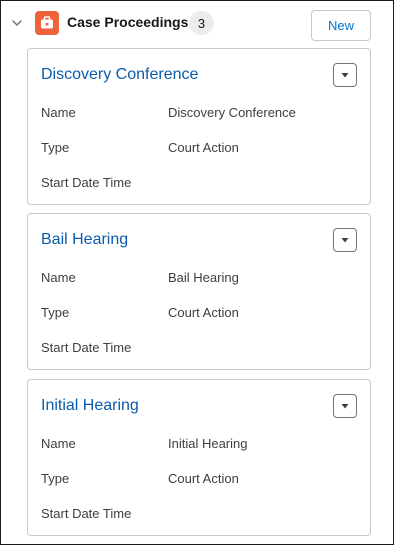  I want to click on record-title-link: Initial Hearing, so click(90, 406).